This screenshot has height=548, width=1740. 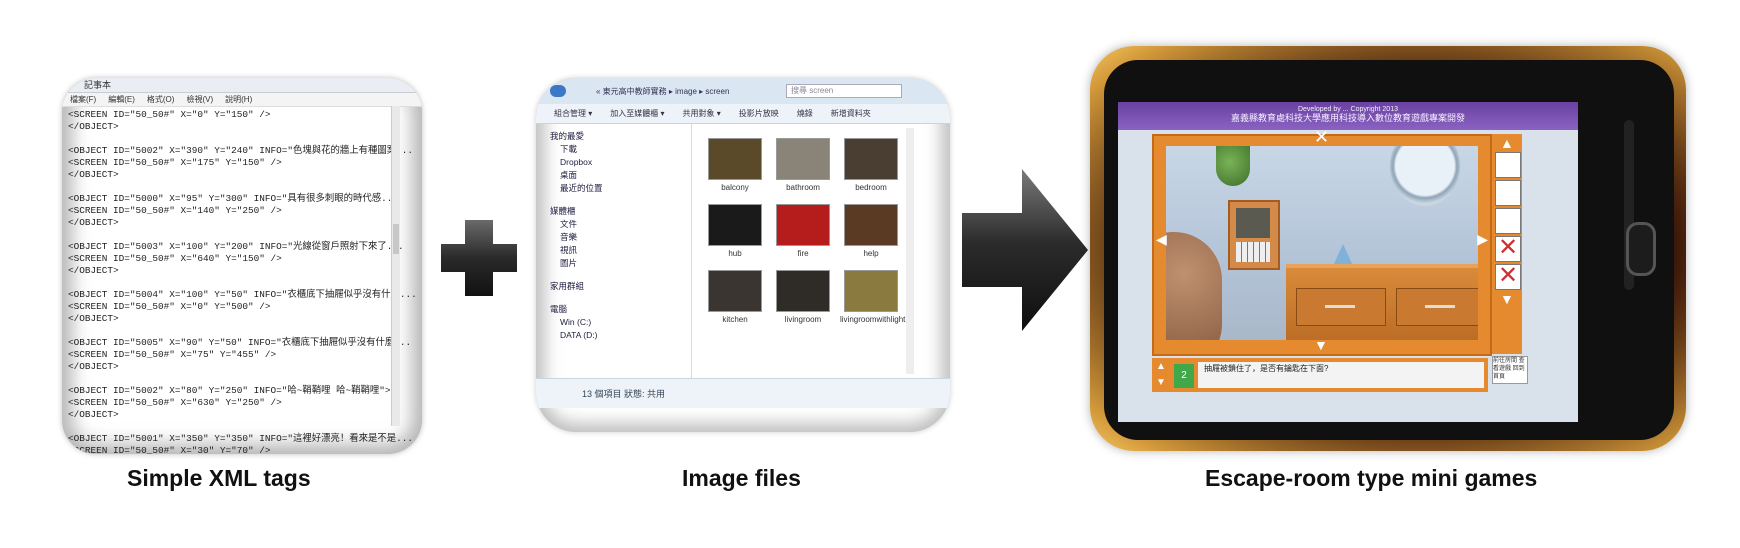 I want to click on nav-desktop: 桌面, so click(x=616, y=175).